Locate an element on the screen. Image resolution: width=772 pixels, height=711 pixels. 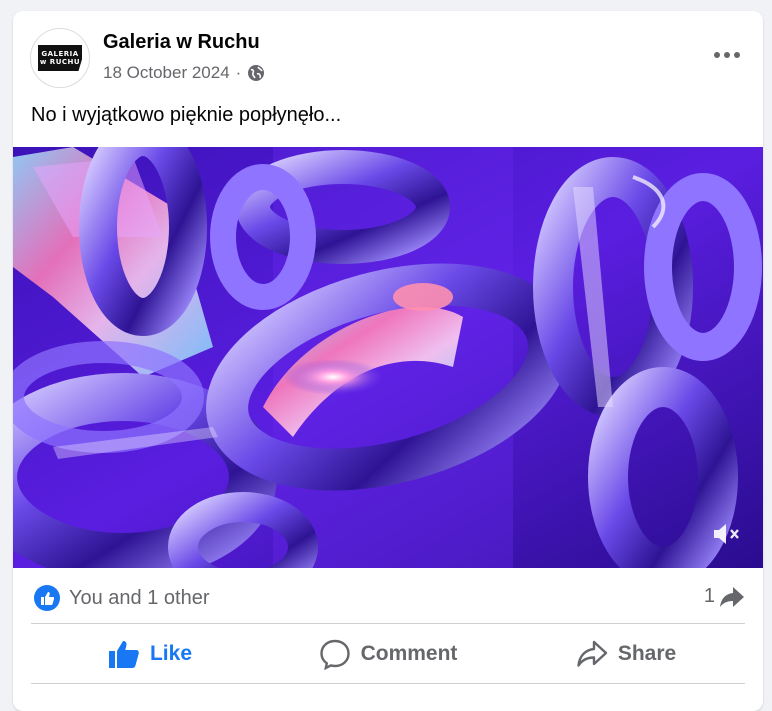
page-name: Galeria w Ruchu is located at coordinates (181, 42).